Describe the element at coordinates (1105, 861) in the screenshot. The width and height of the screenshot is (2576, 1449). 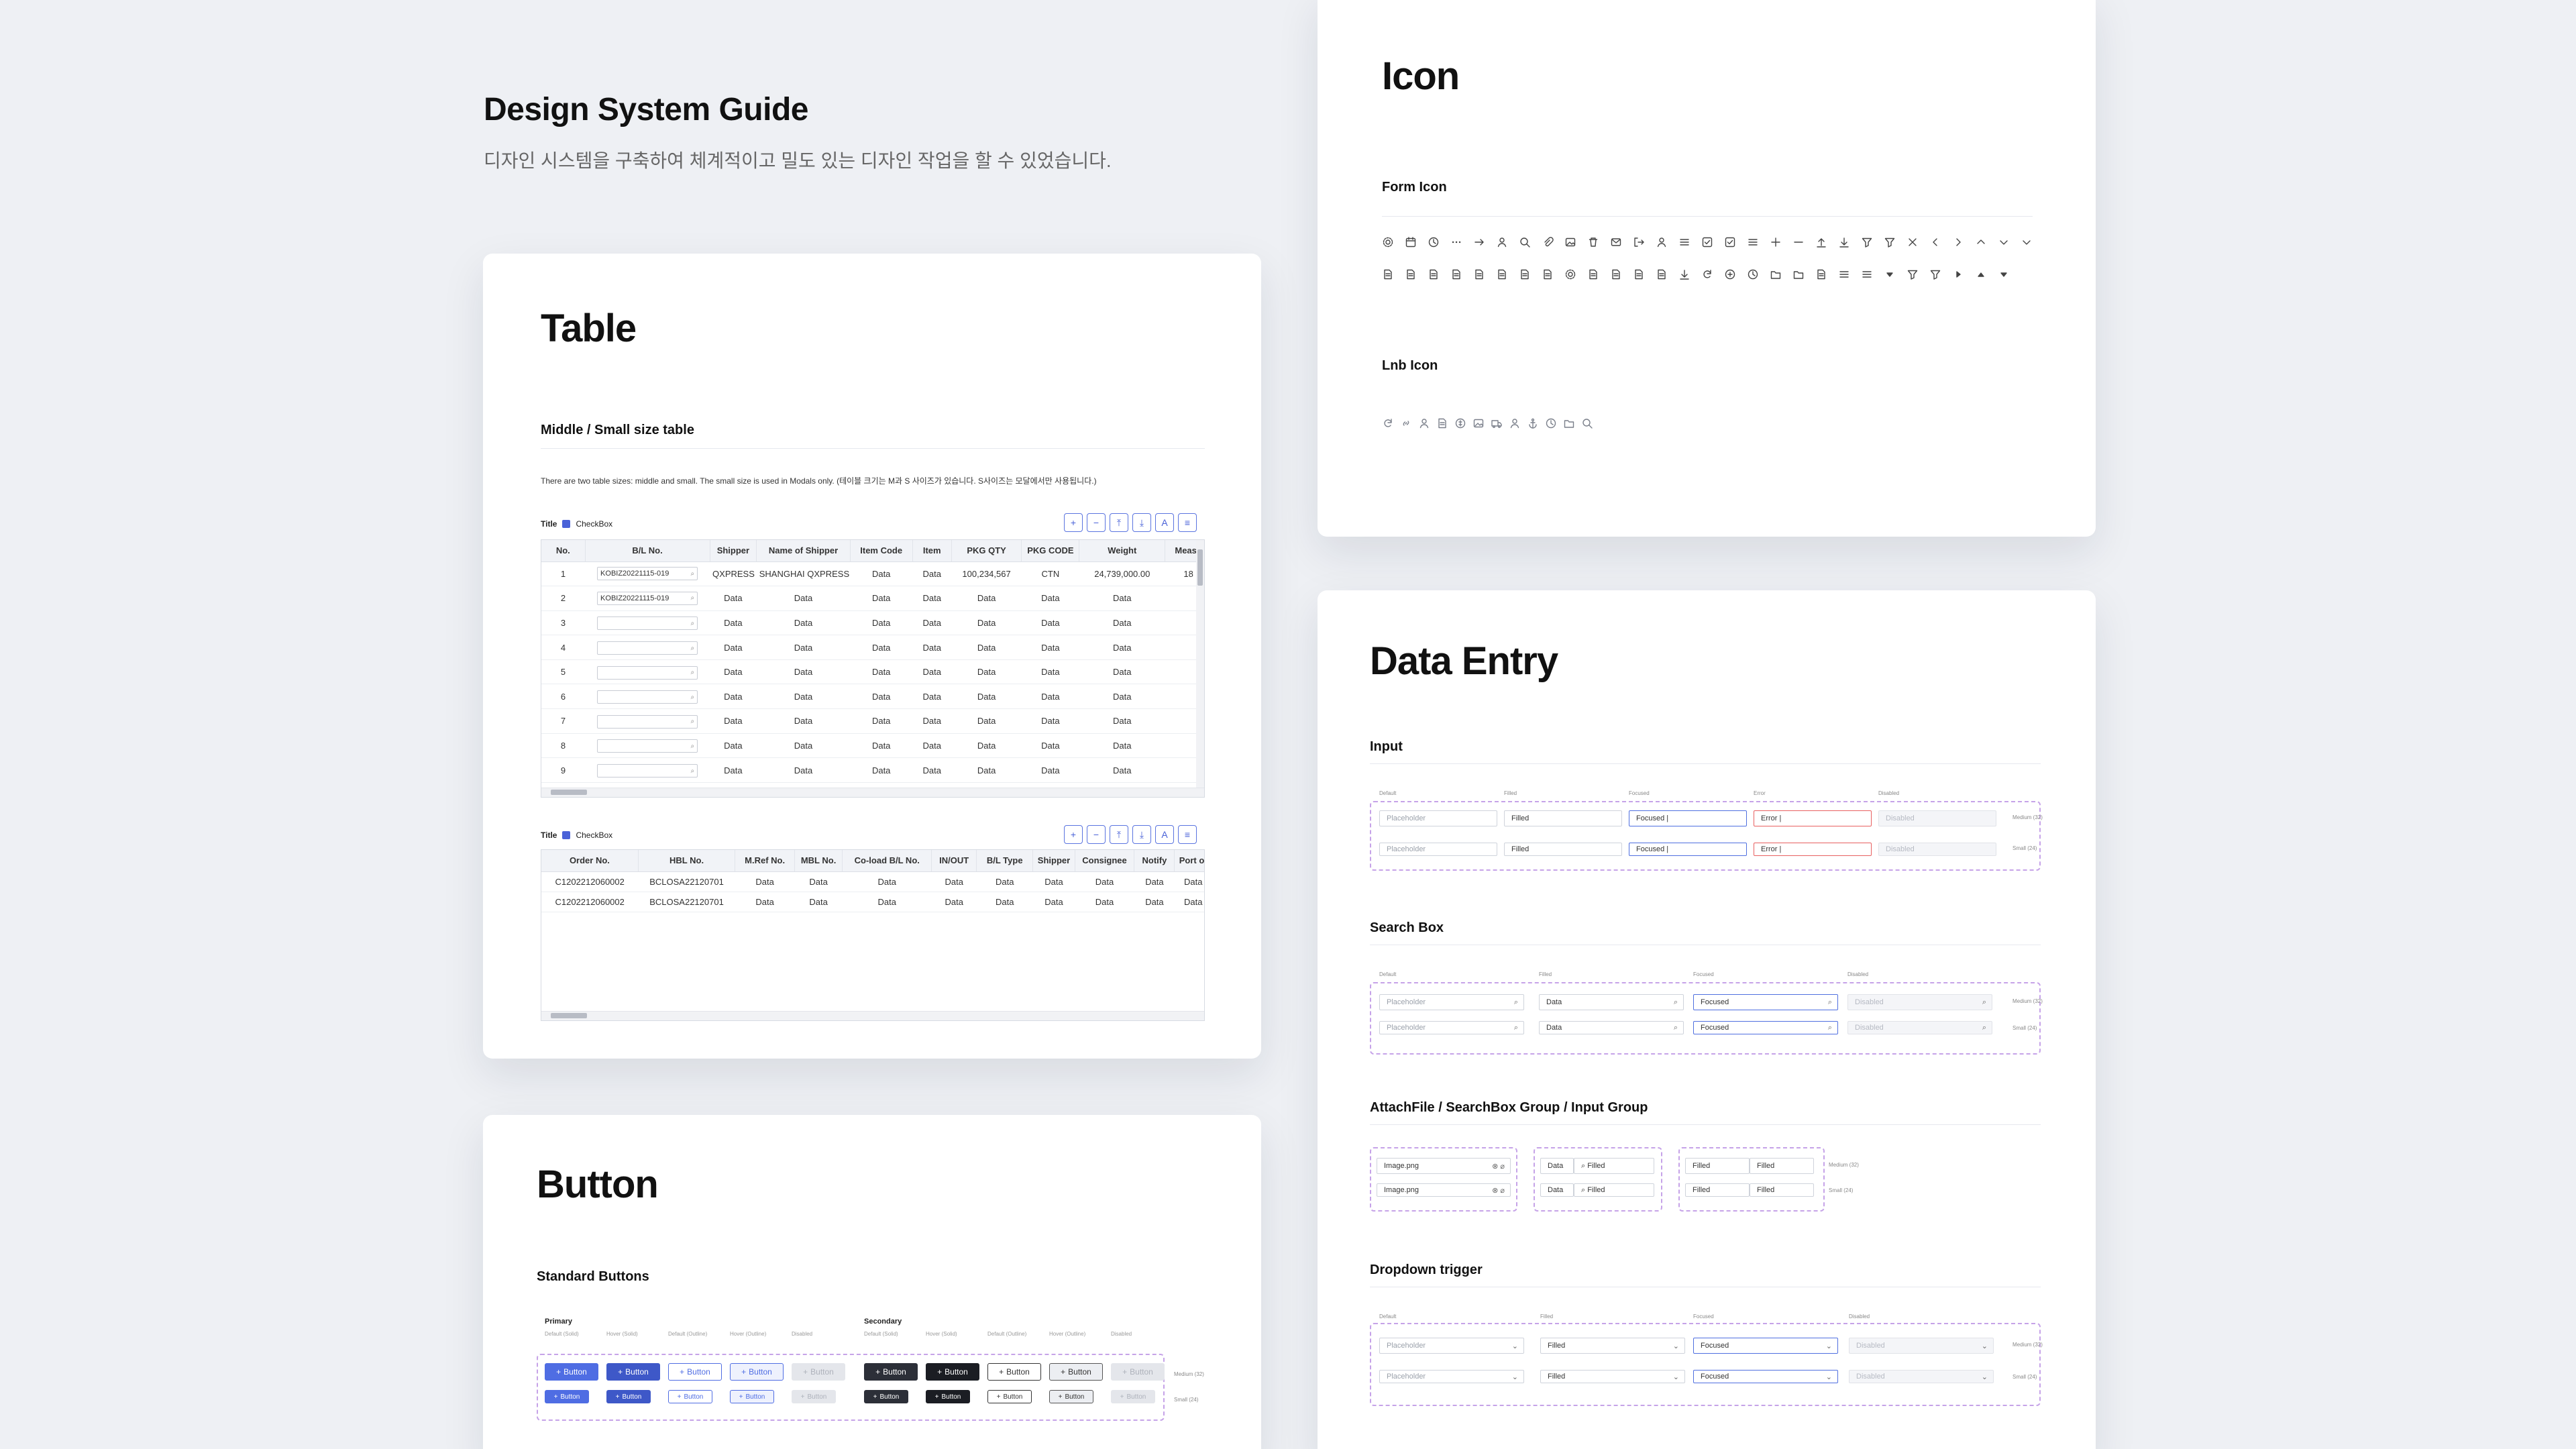
I see `table-header-cell: Consignee` at that location.